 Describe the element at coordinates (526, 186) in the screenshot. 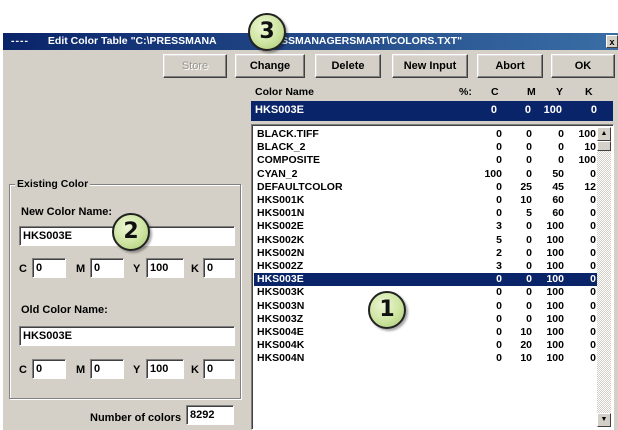

I see `list-item-m: 25` at that location.